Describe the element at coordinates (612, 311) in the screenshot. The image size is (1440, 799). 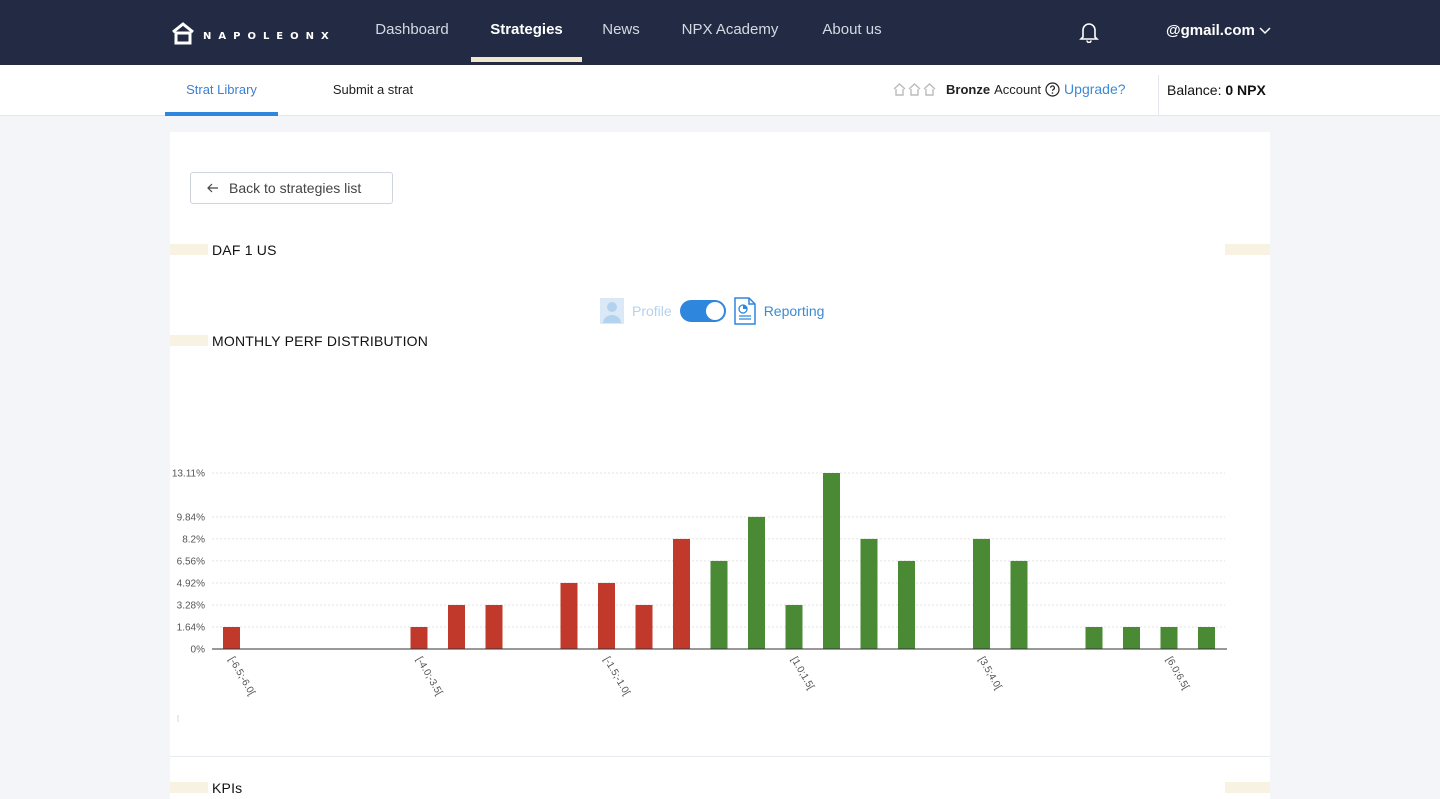
I see `profile-icon` at that location.